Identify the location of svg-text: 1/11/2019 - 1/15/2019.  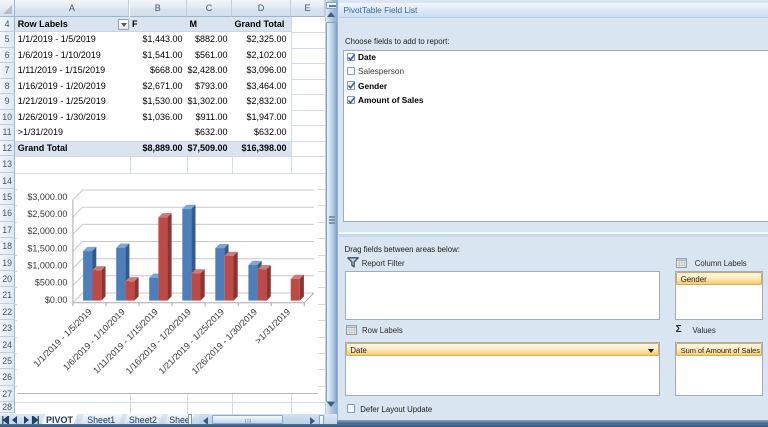
(125, 340).